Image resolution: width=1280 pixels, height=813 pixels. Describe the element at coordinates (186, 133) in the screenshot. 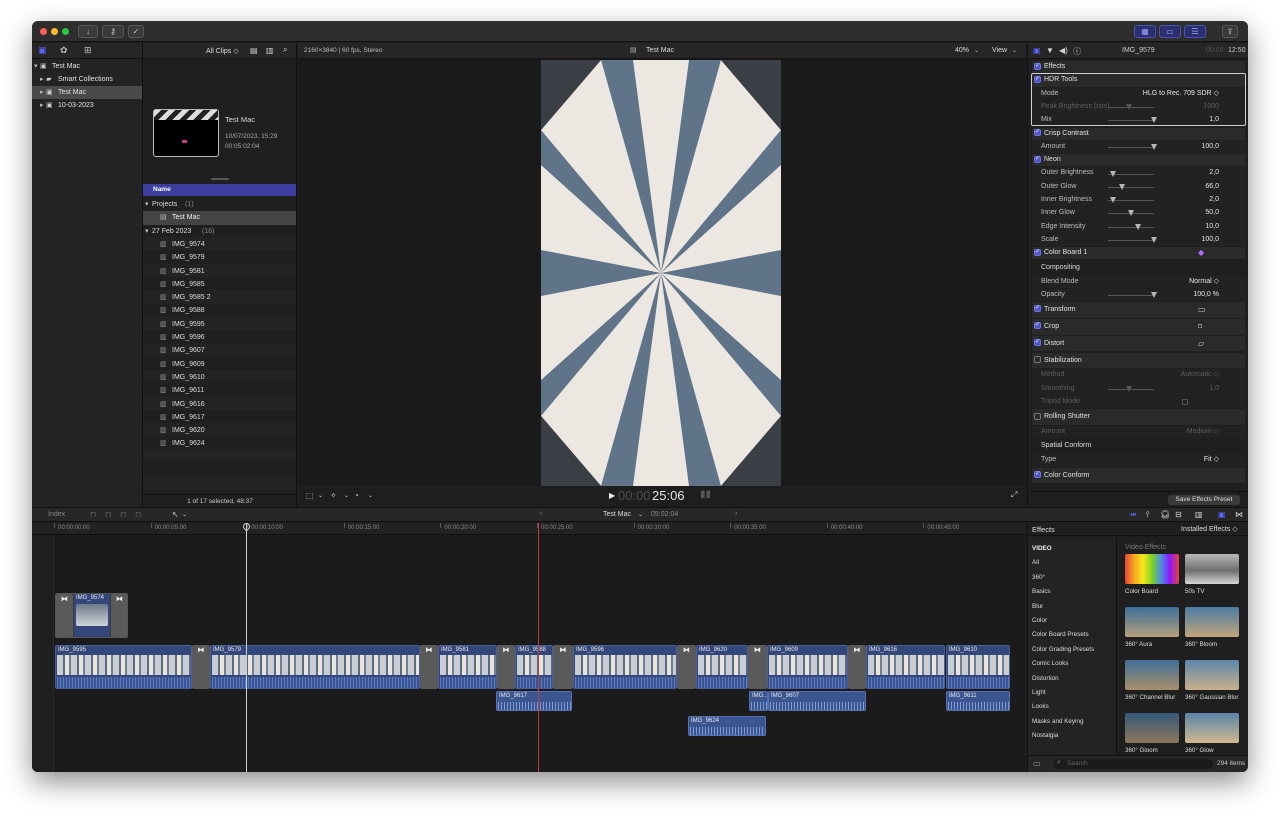

I see `project-thumbnail` at that location.